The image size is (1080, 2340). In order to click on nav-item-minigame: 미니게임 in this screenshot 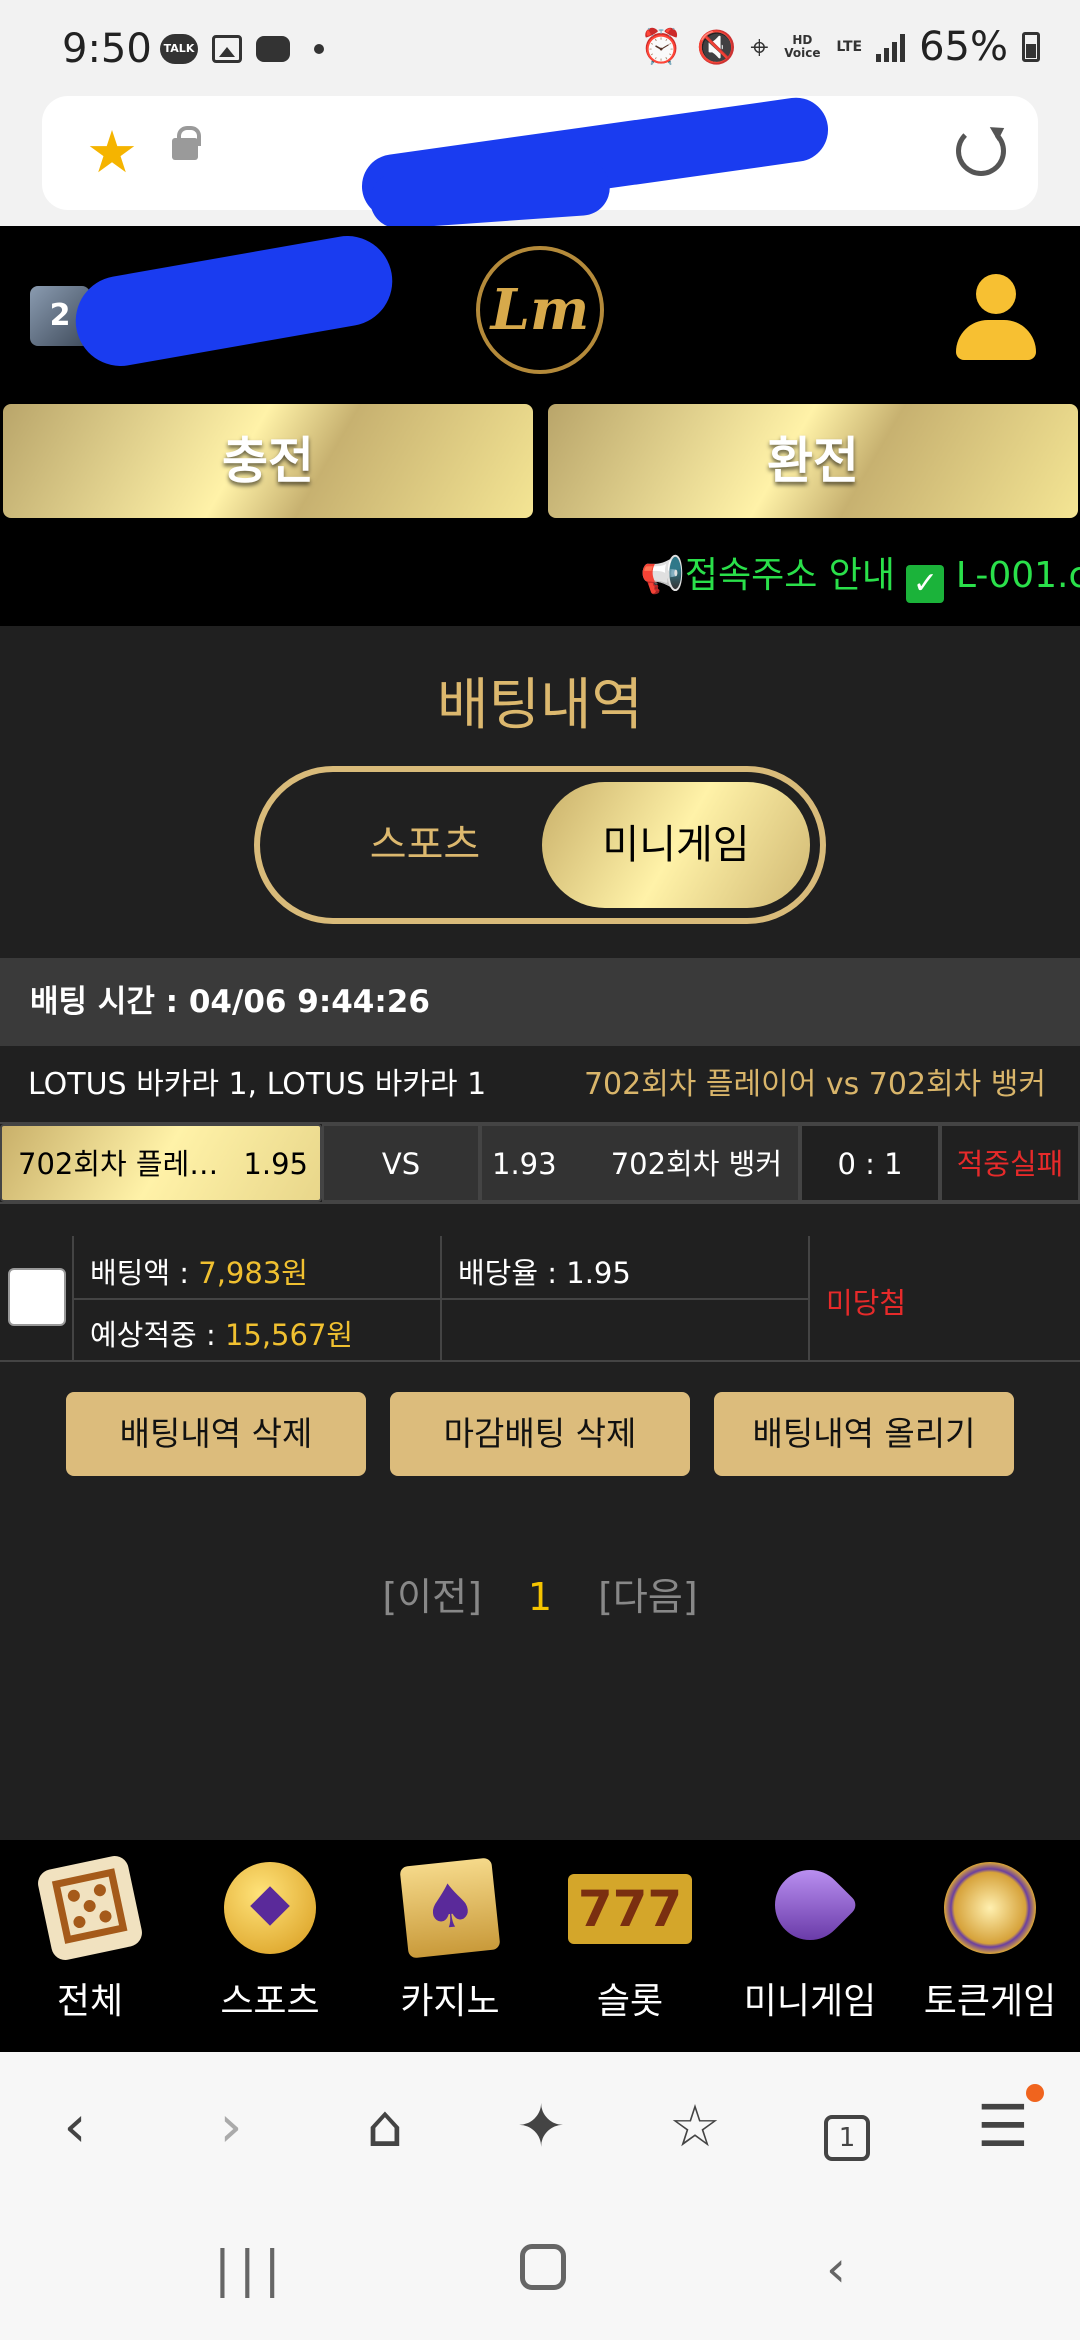, I will do `click(810, 1946)`.